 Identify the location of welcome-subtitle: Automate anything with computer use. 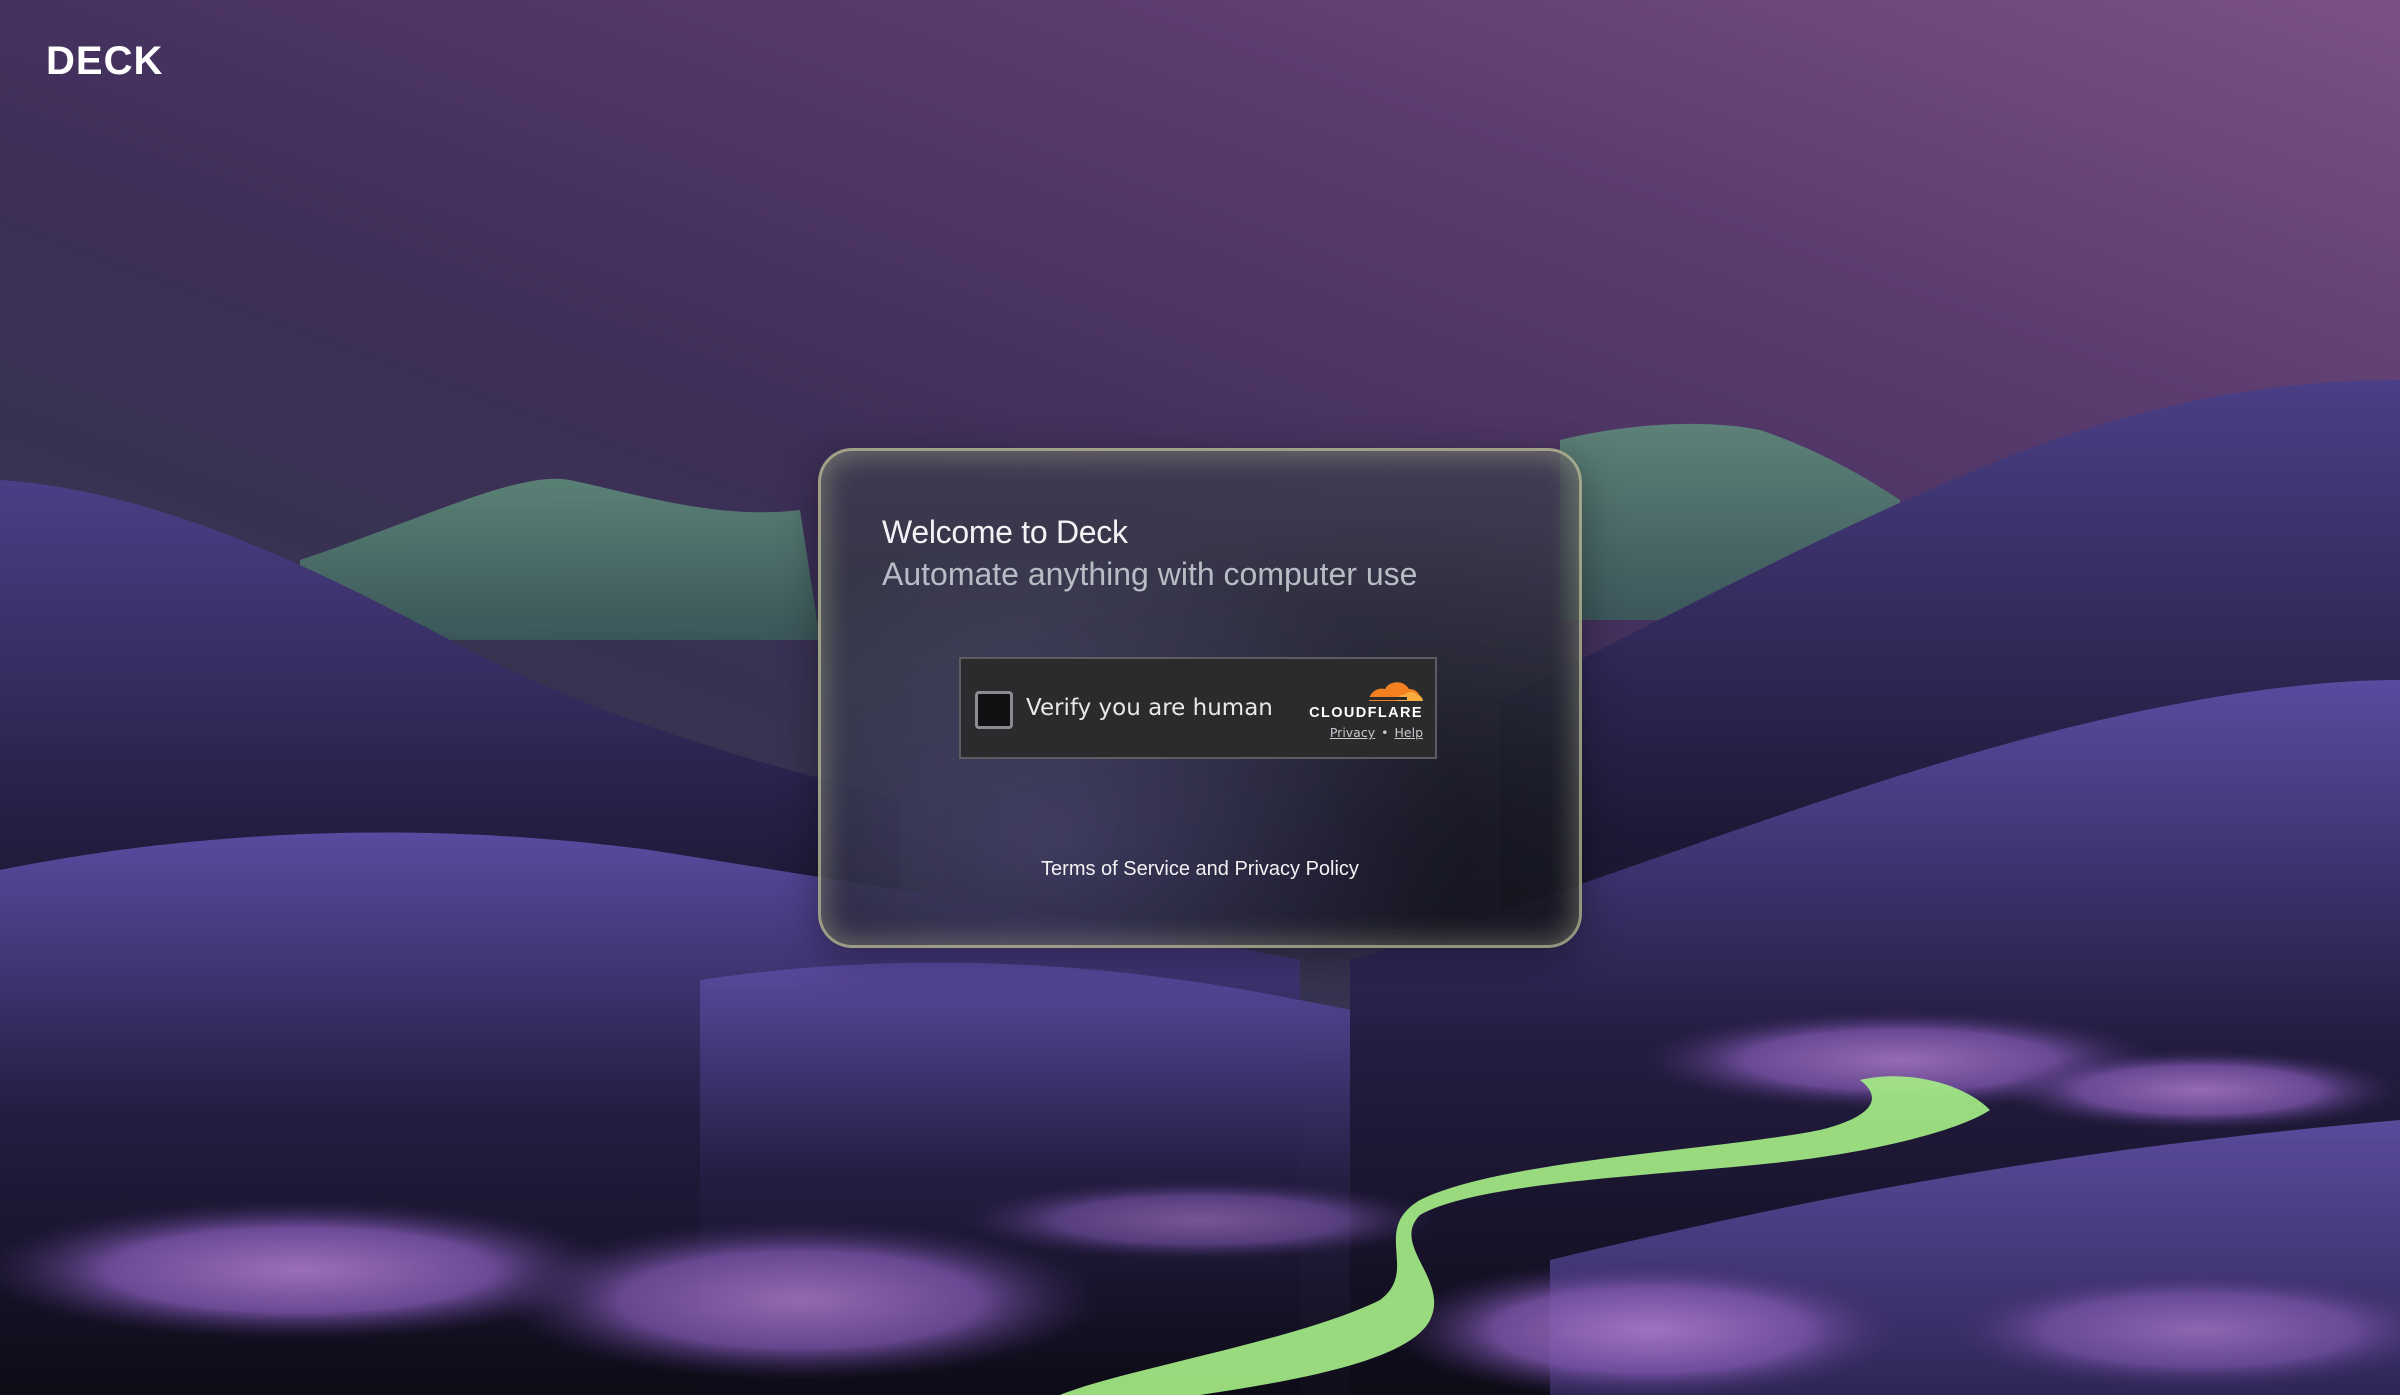
(1150, 574).